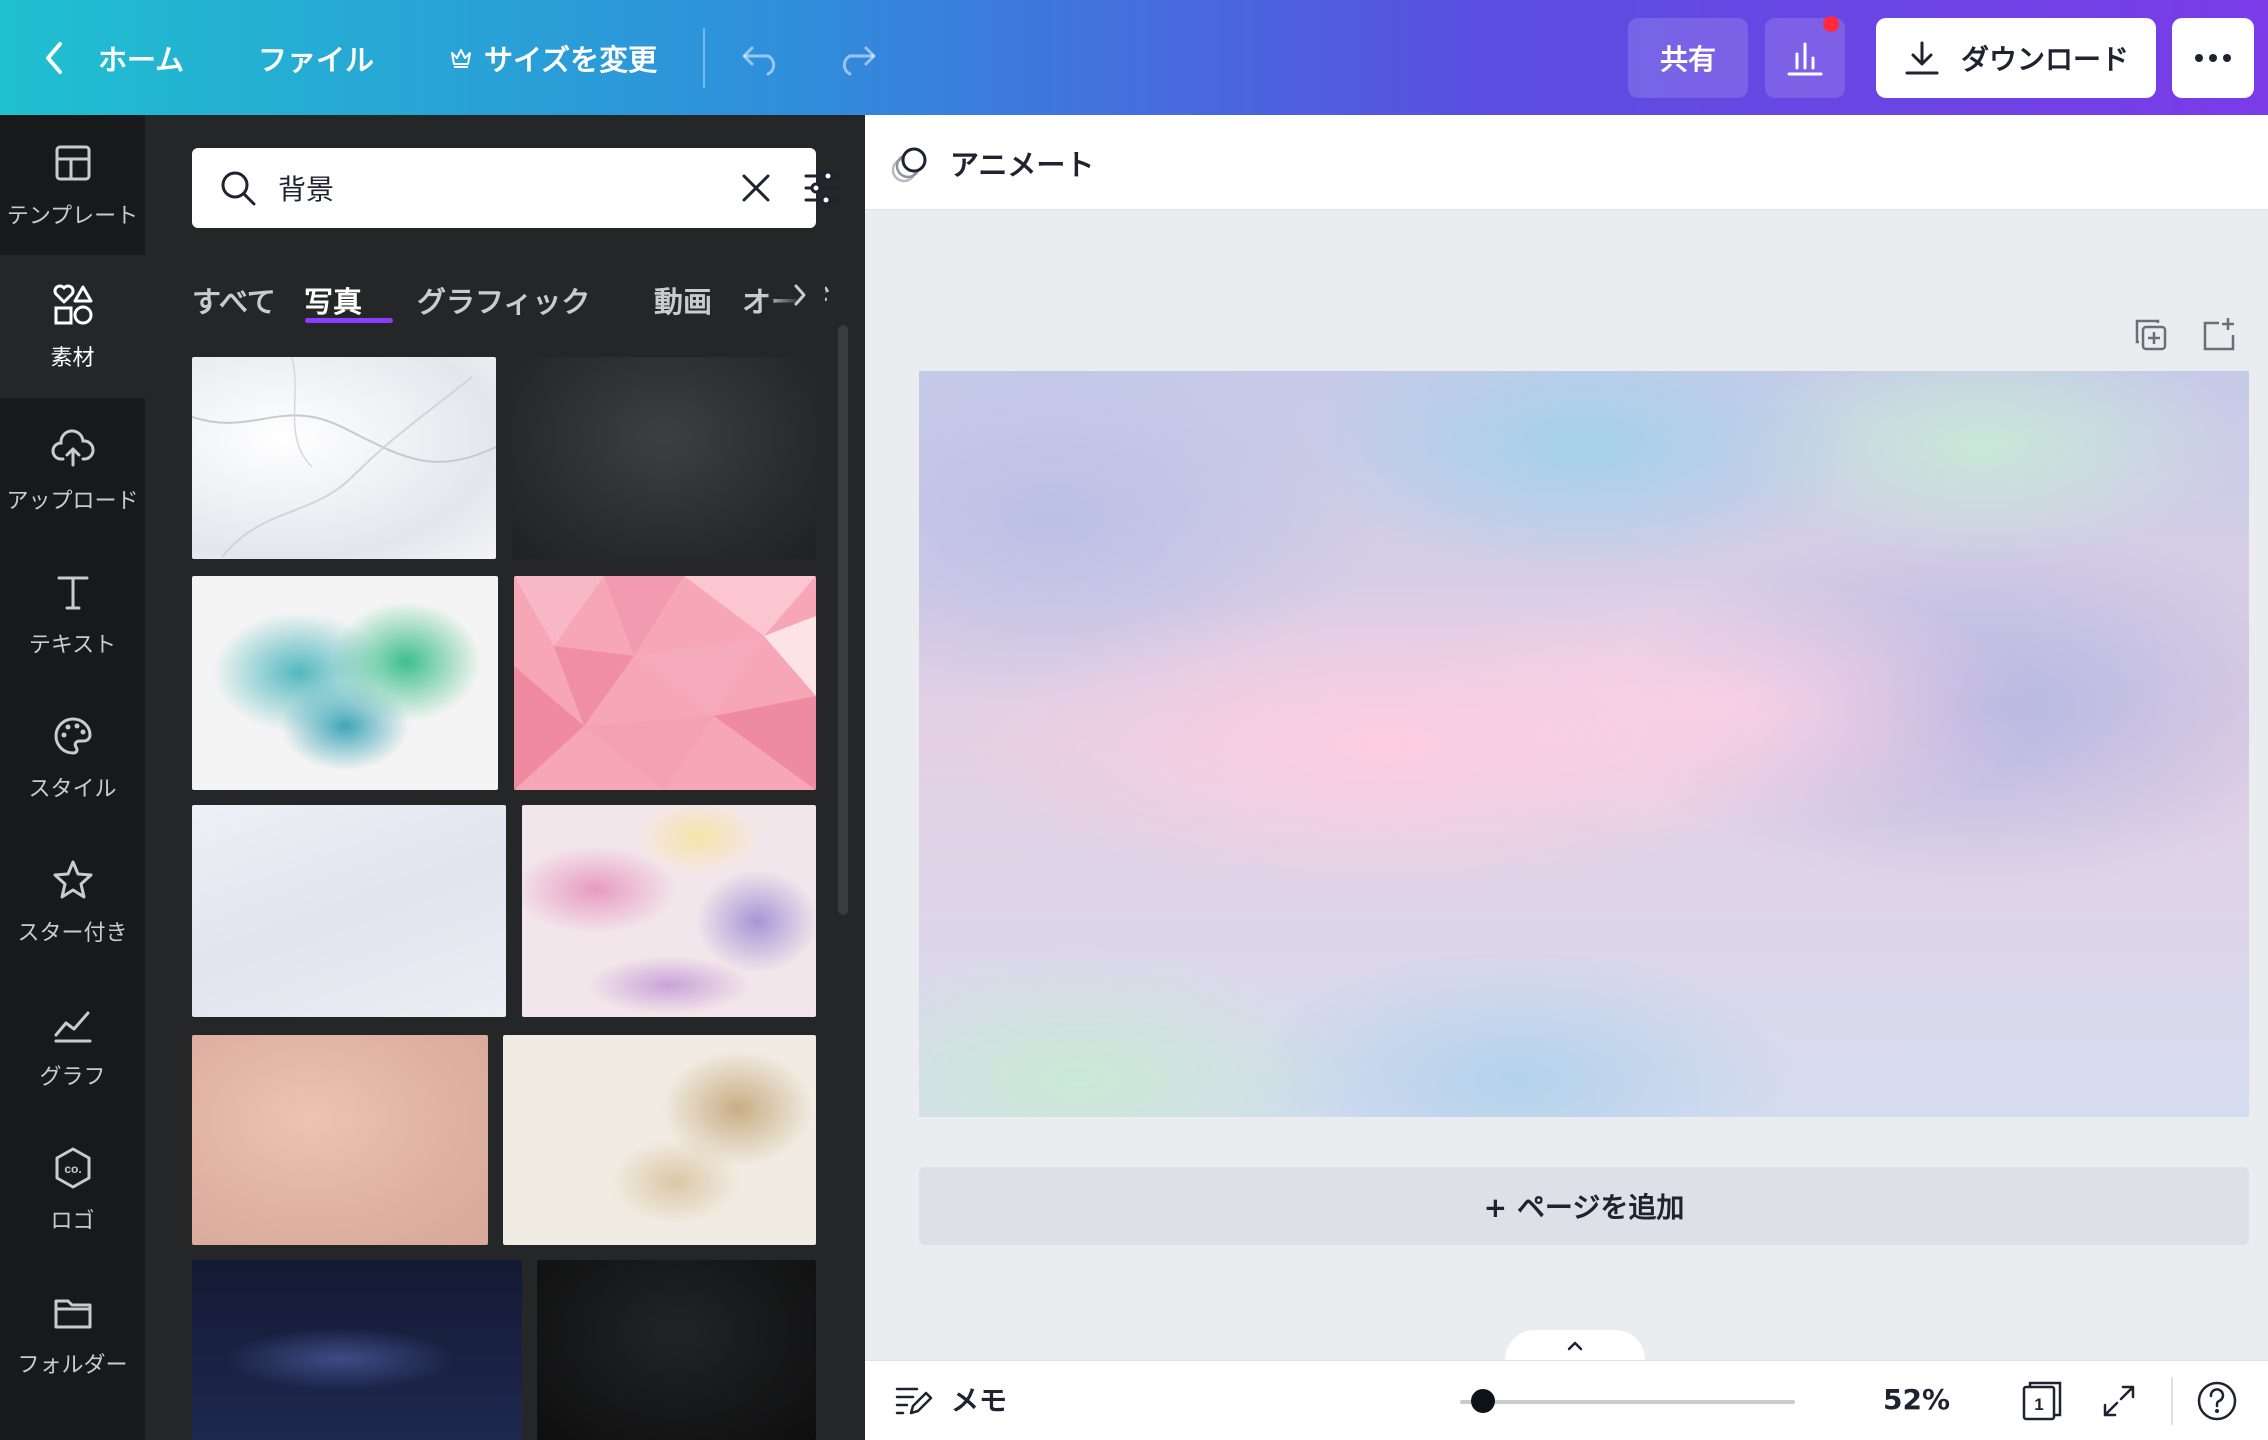 The image size is (2268, 1440). What do you see at coordinates (1134, 57) in the screenshot?
I see `top-bar: ホーム ファイル サイズを変更 共有 ダウンロード` at bounding box center [1134, 57].